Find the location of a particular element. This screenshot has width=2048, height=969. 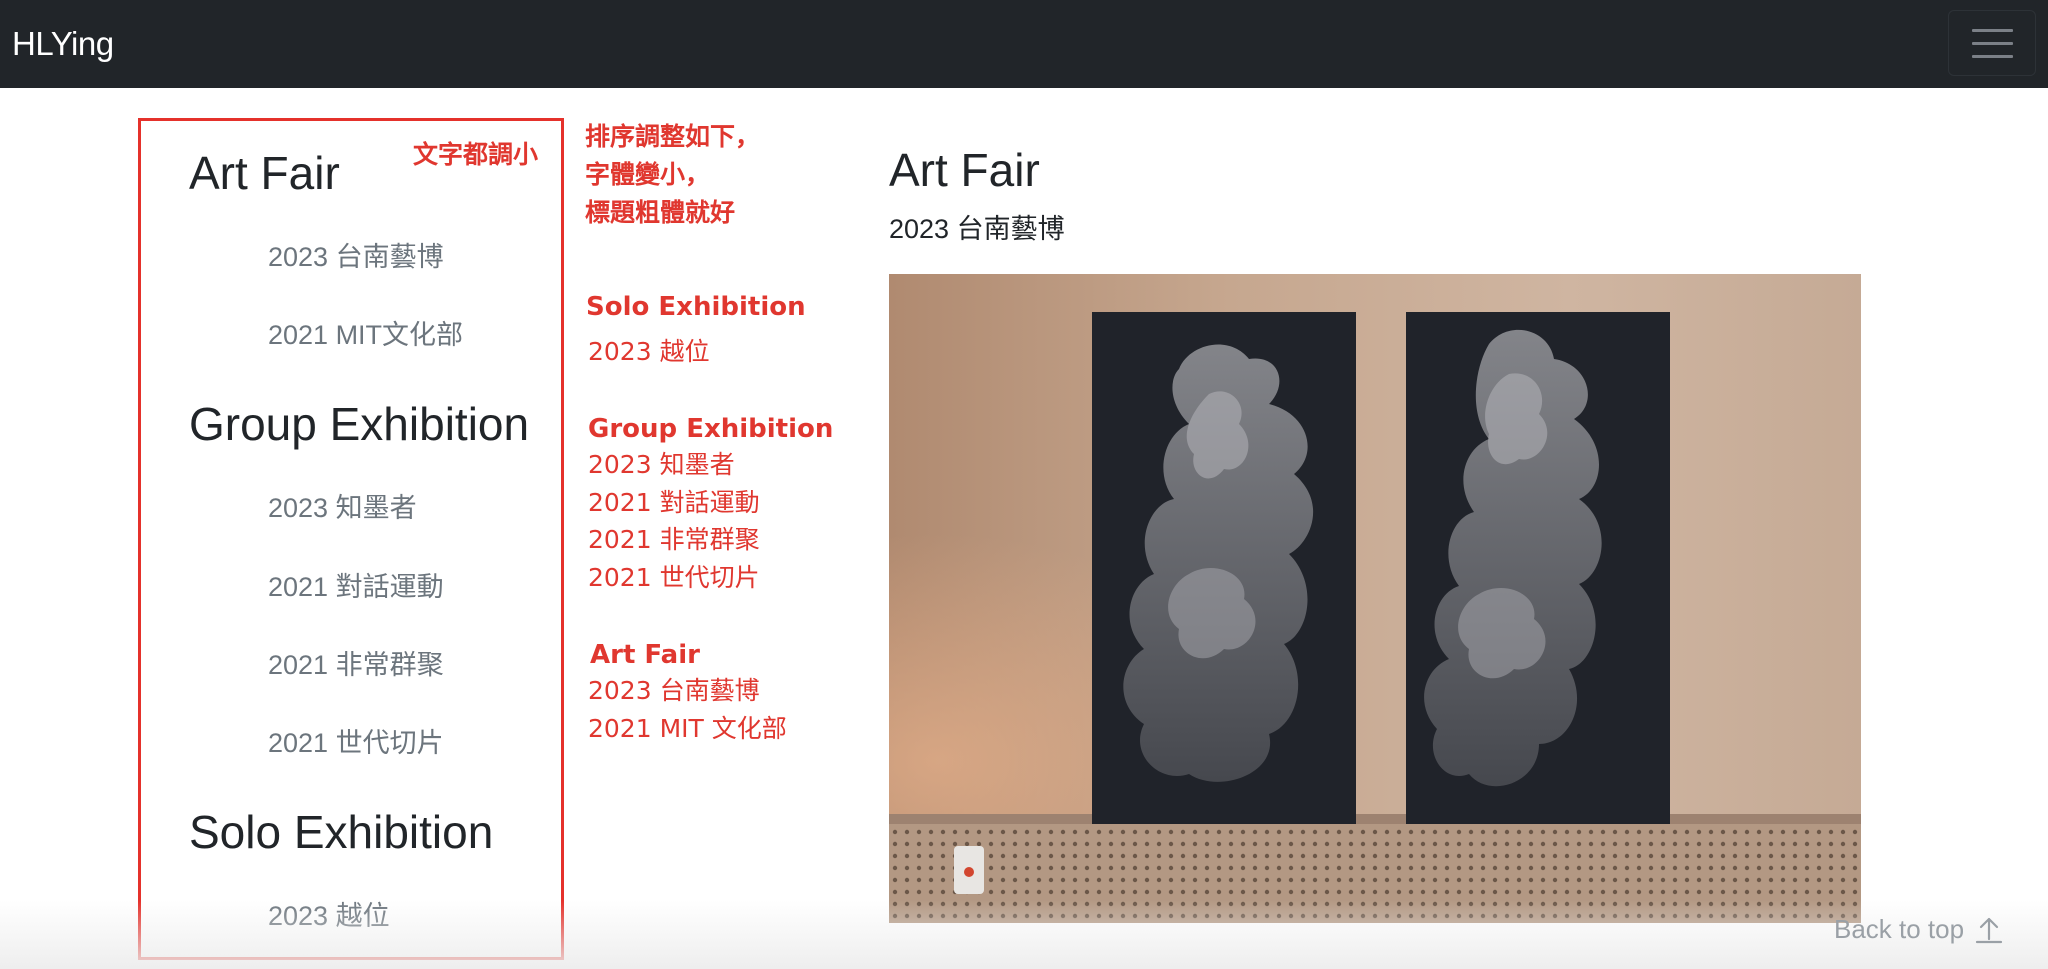

arrow-up-icon is located at coordinates (1989, 930).